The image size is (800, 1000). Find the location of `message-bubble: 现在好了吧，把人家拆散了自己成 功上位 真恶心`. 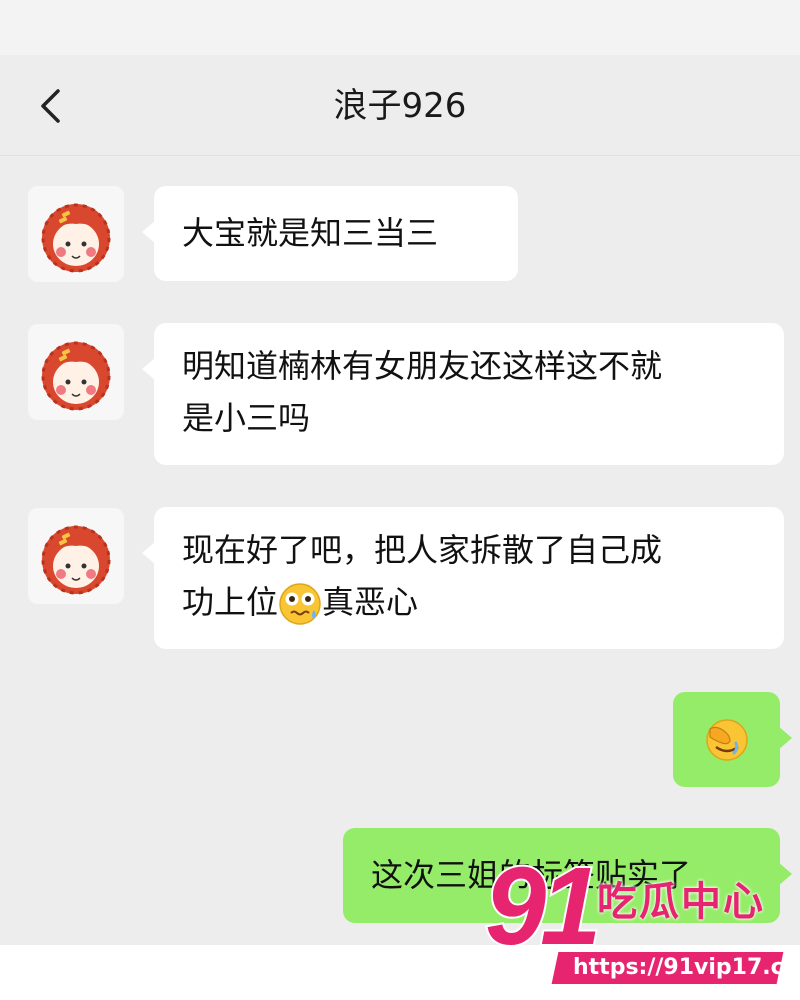

message-bubble: 现在好了吧，把人家拆散了自己成 功上位 真恶心 is located at coordinates (463, 578).